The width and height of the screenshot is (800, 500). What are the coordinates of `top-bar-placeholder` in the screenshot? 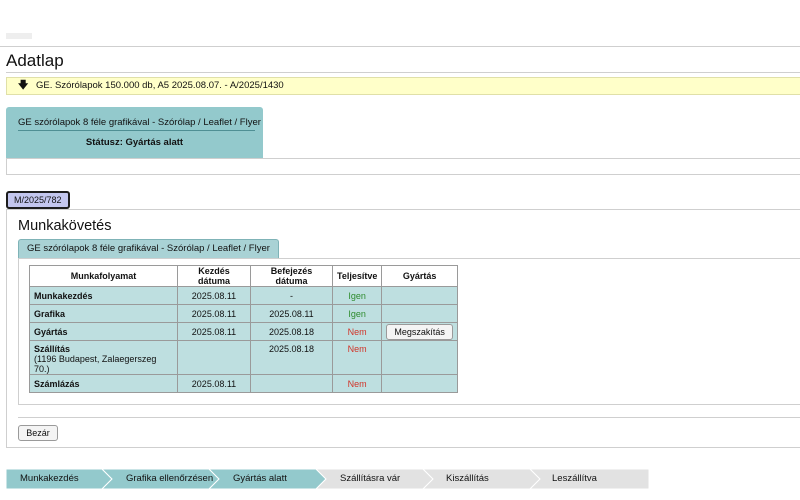 It's located at (19, 36).